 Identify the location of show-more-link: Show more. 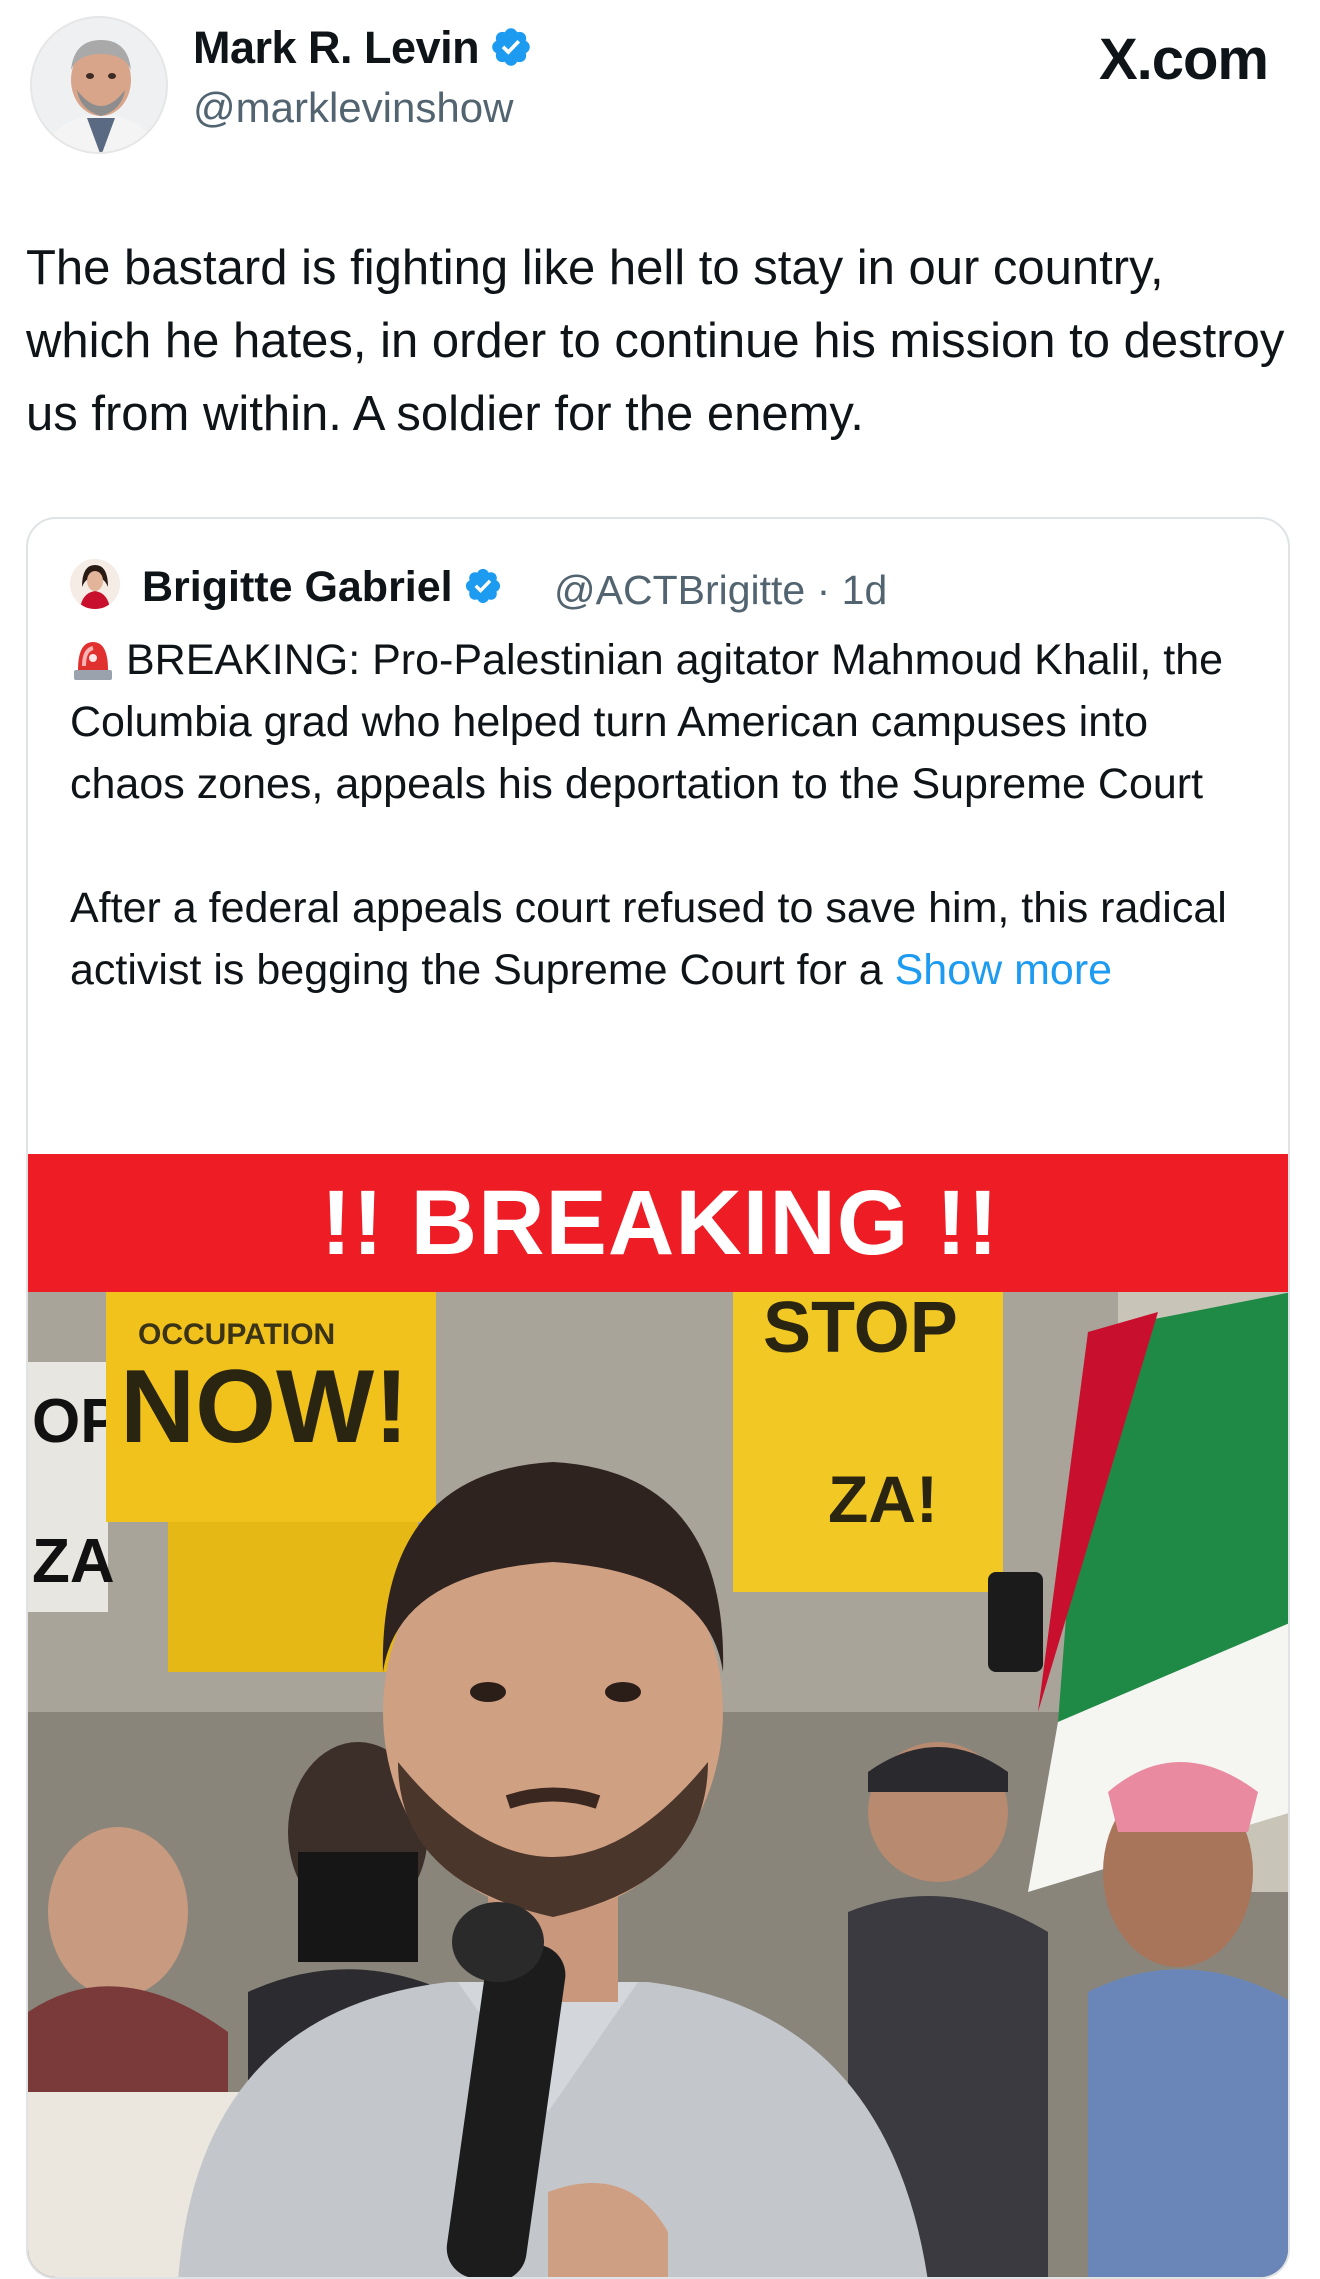
(1003, 970).